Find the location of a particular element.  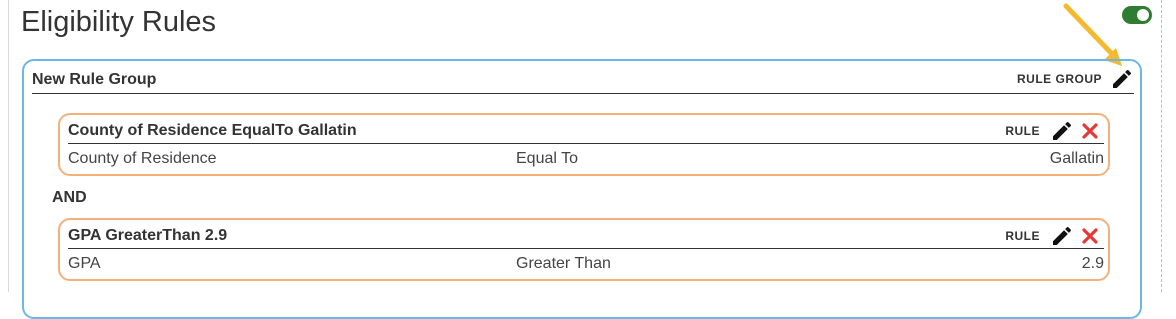

decorative-curve is located at coordinates (6, 146).